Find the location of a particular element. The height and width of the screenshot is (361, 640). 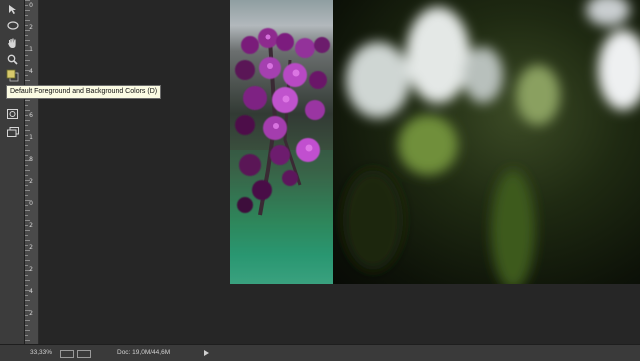

color-swatch-icon is located at coordinates (12, 75).